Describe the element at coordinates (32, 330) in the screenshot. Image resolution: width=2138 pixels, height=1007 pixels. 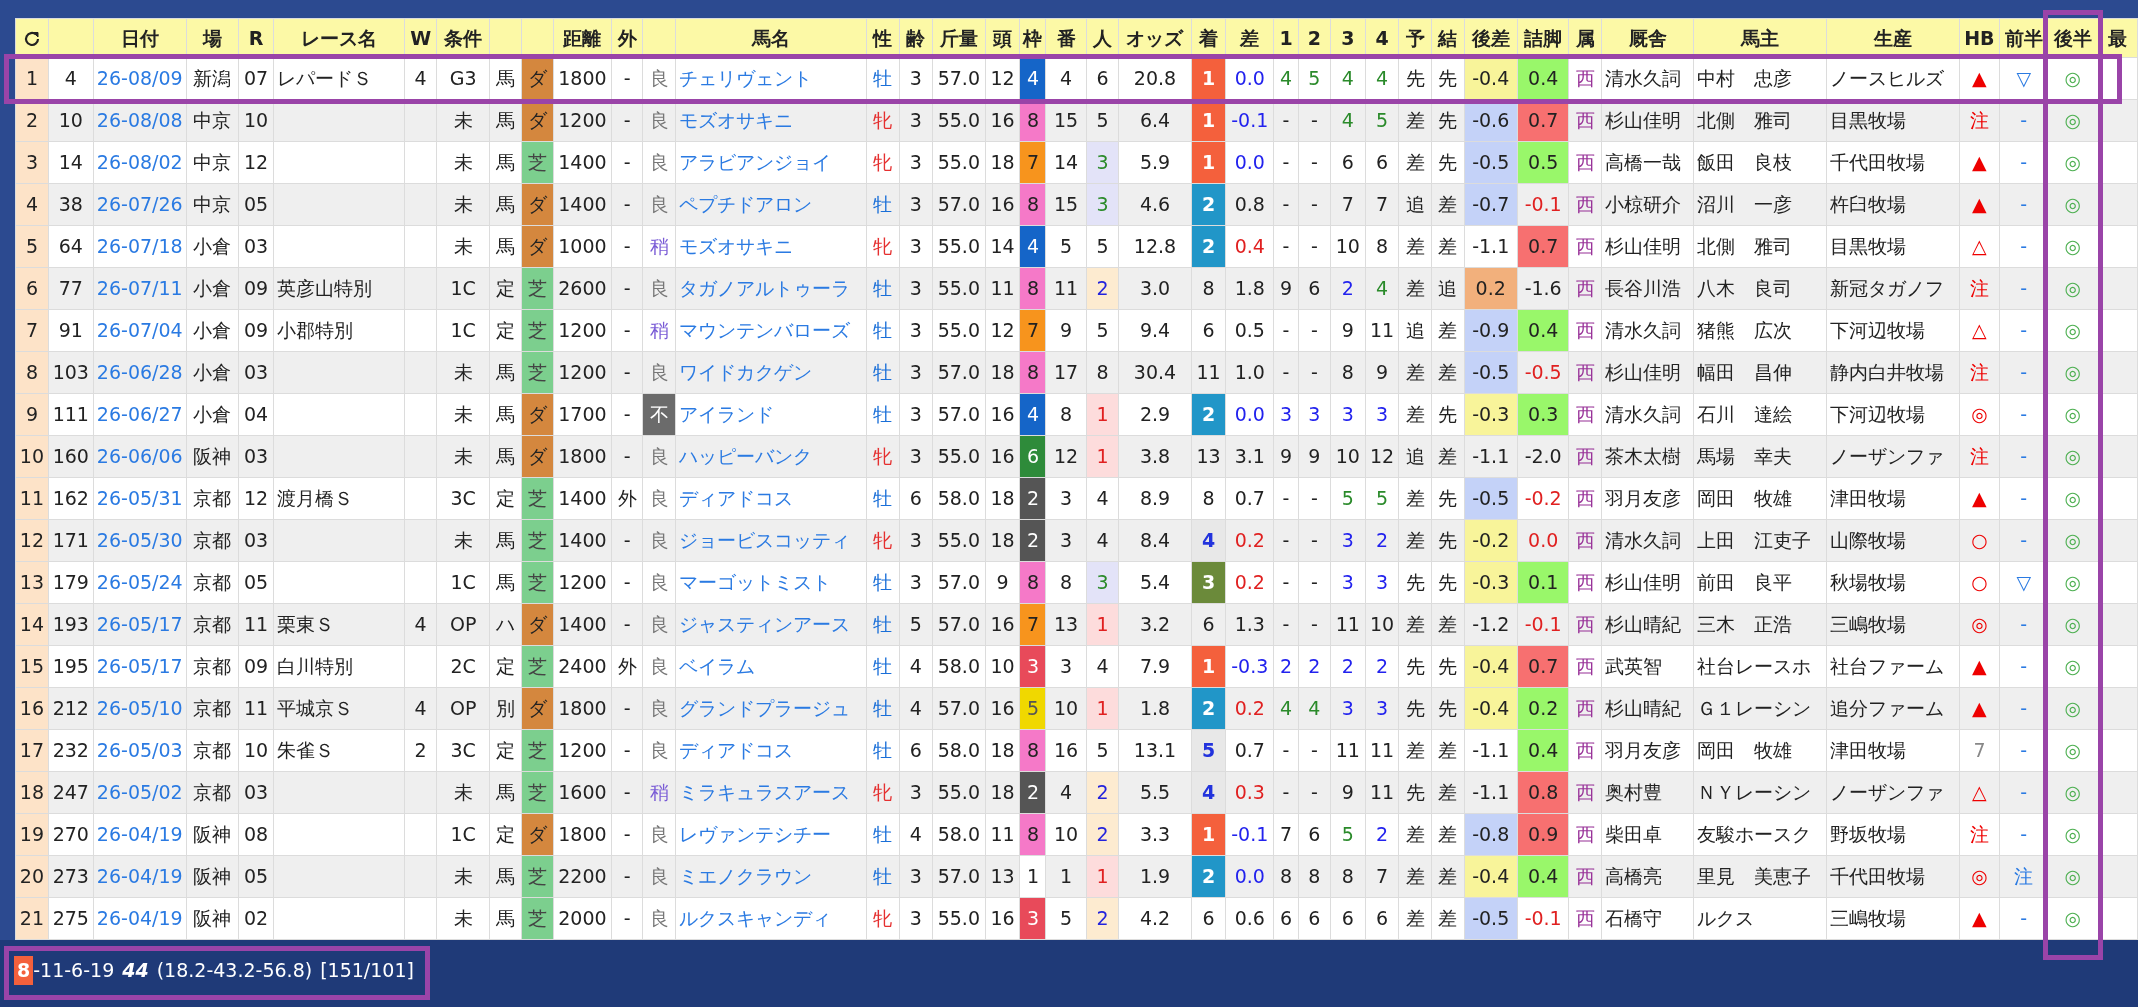
I see `row-number: 7` at that location.